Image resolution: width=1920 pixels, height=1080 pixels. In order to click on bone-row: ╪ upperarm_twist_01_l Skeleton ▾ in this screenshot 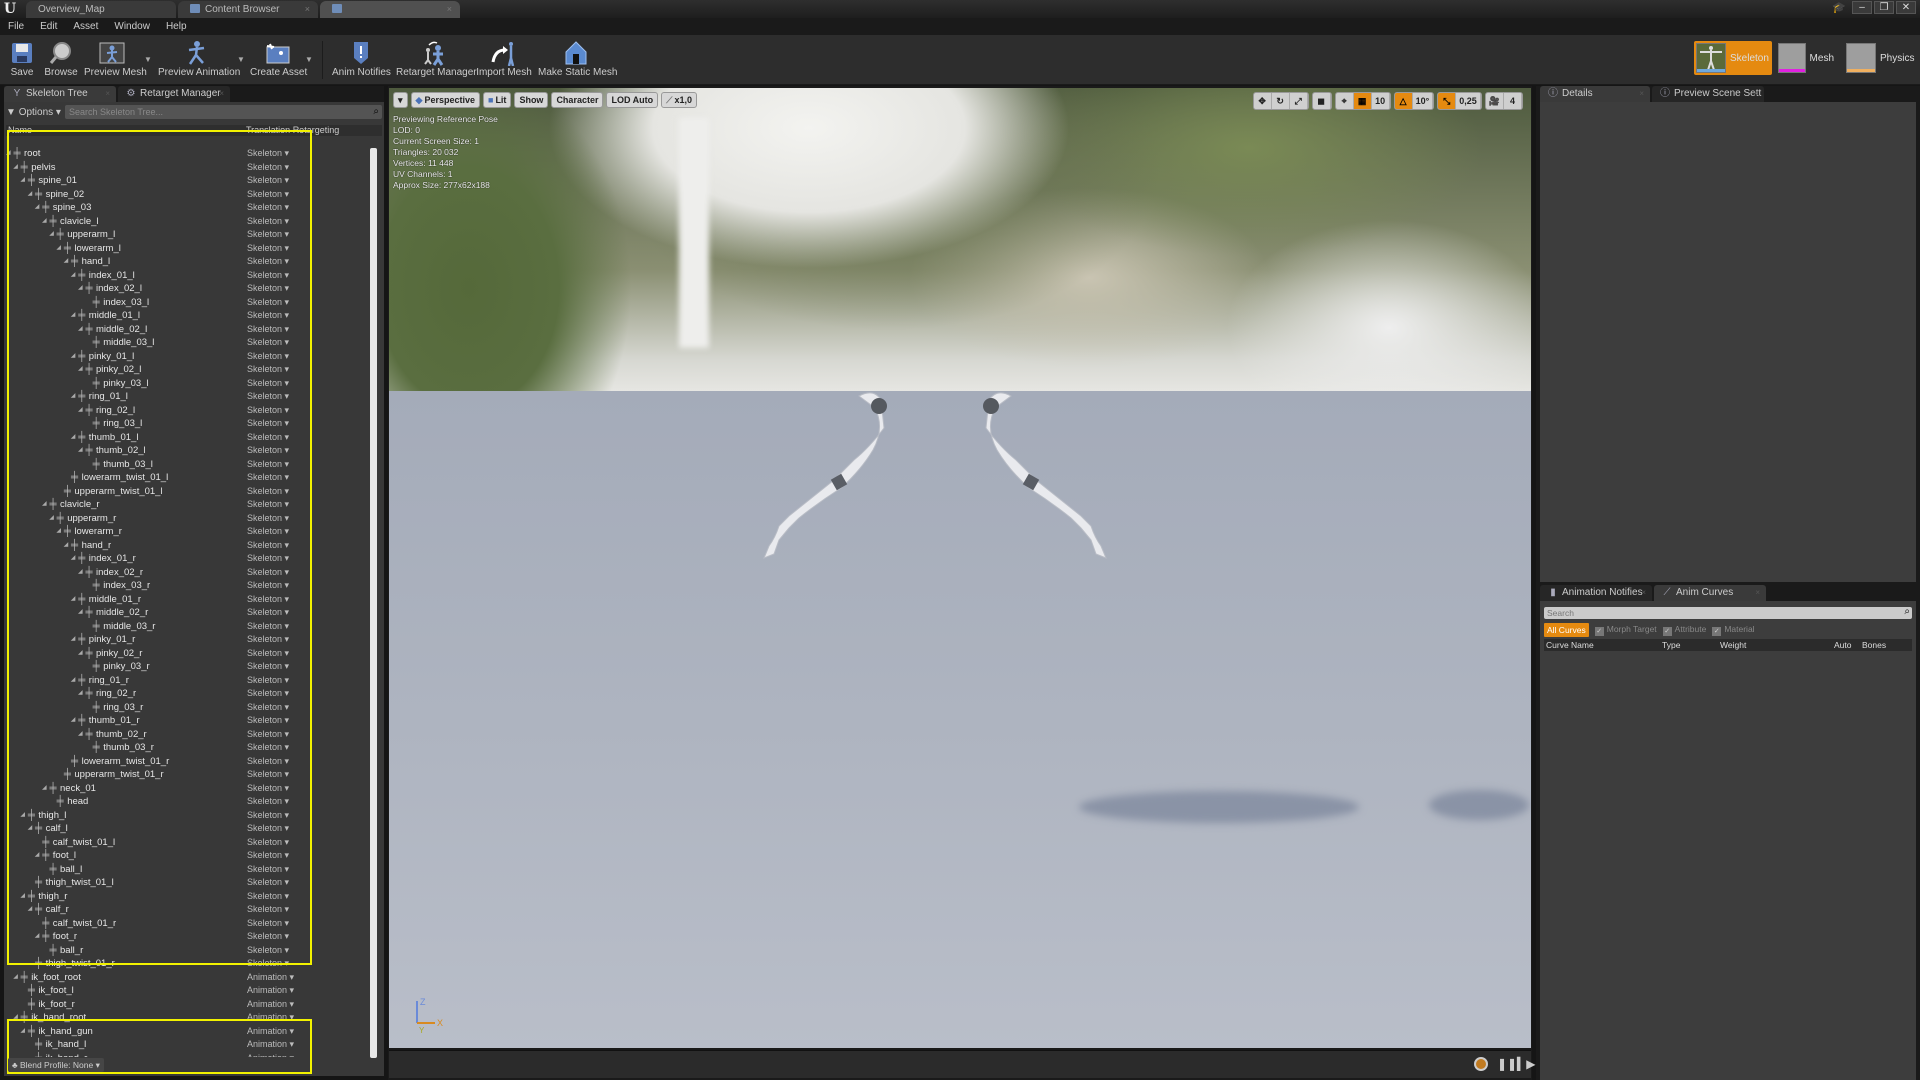, I will do `click(186, 492)`.